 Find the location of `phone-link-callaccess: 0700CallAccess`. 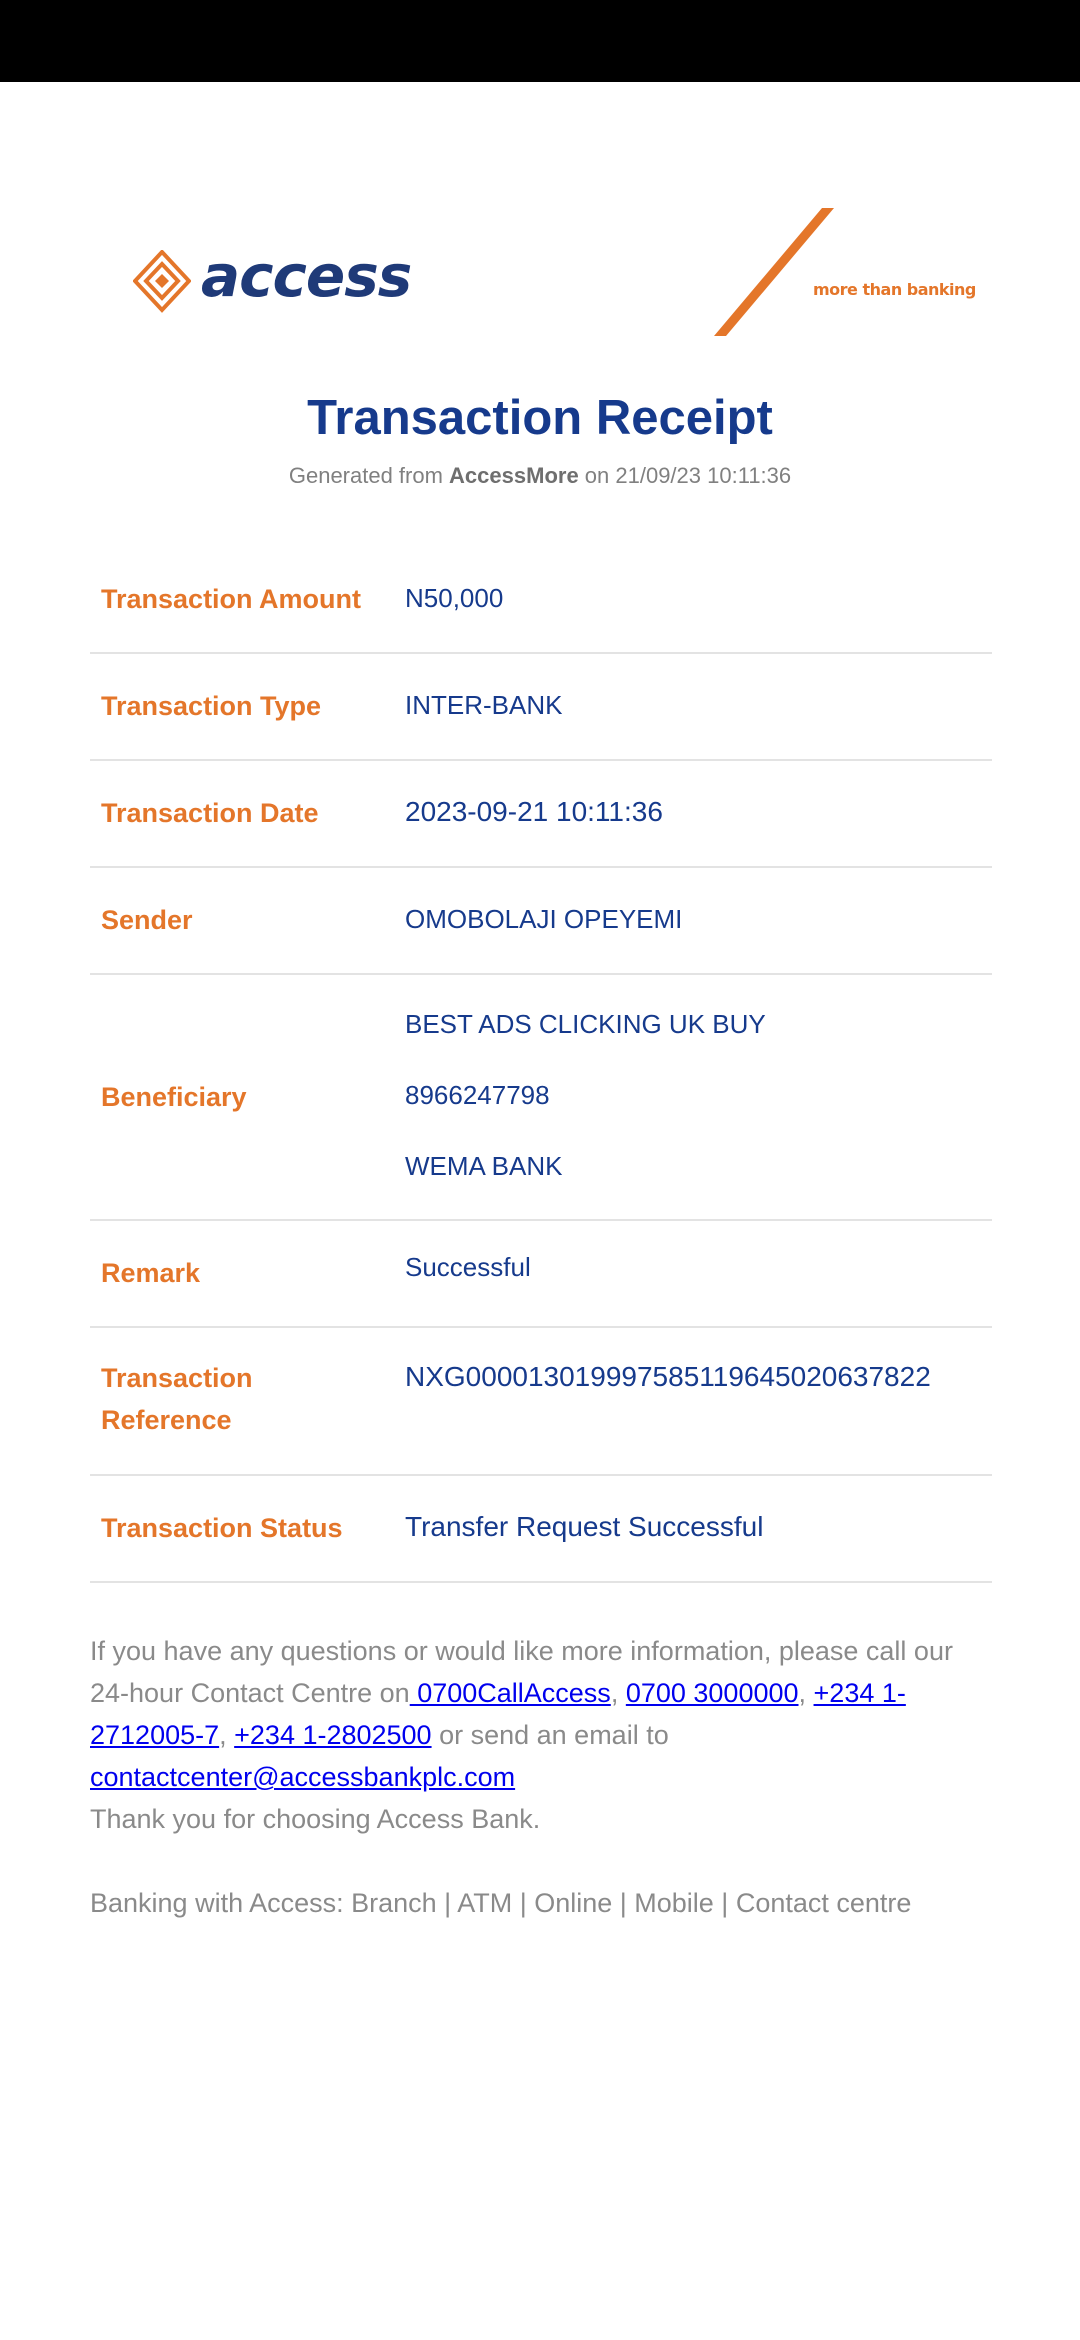

phone-link-callaccess: 0700CallAccess is located at coordinates (510, 1693).